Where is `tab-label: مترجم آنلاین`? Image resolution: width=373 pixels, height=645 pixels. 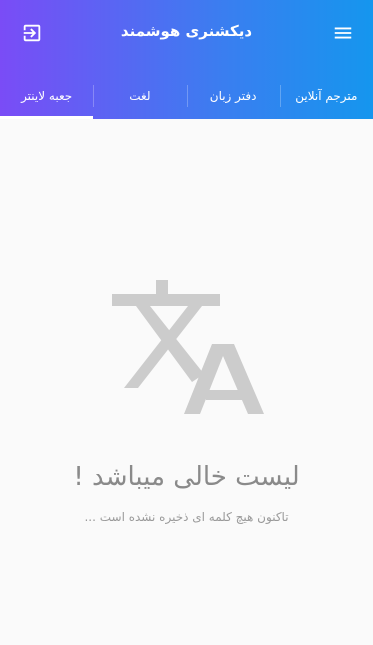
tab-label: مترجم آنلاین is located at coordinates (326, 95).